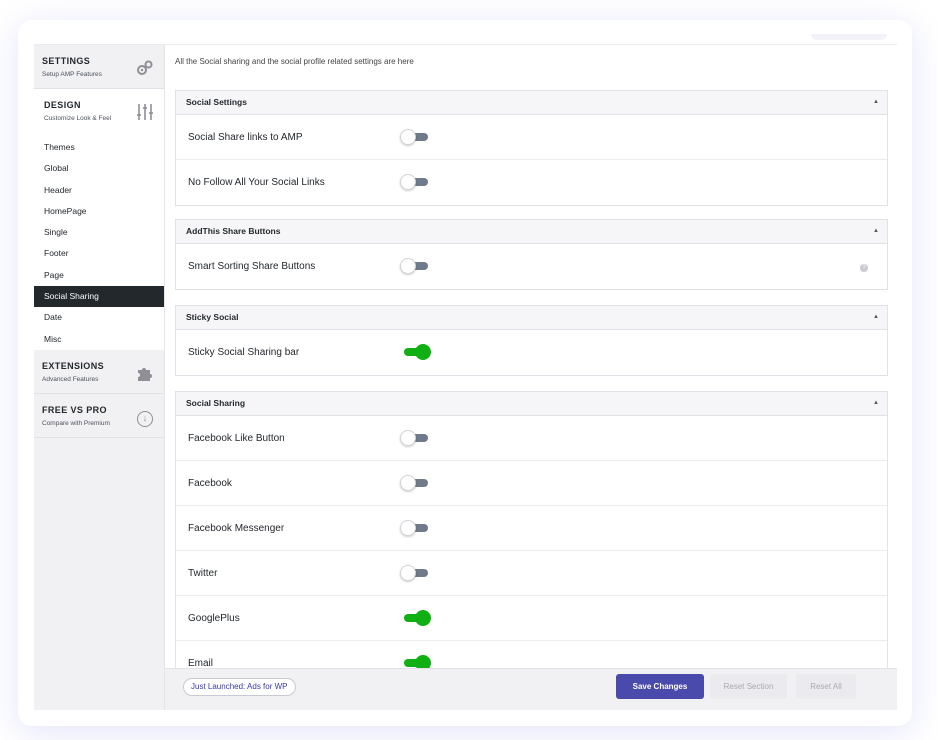  I want to click on sidebar-item-homepage: HomePage, so click(99, 211).